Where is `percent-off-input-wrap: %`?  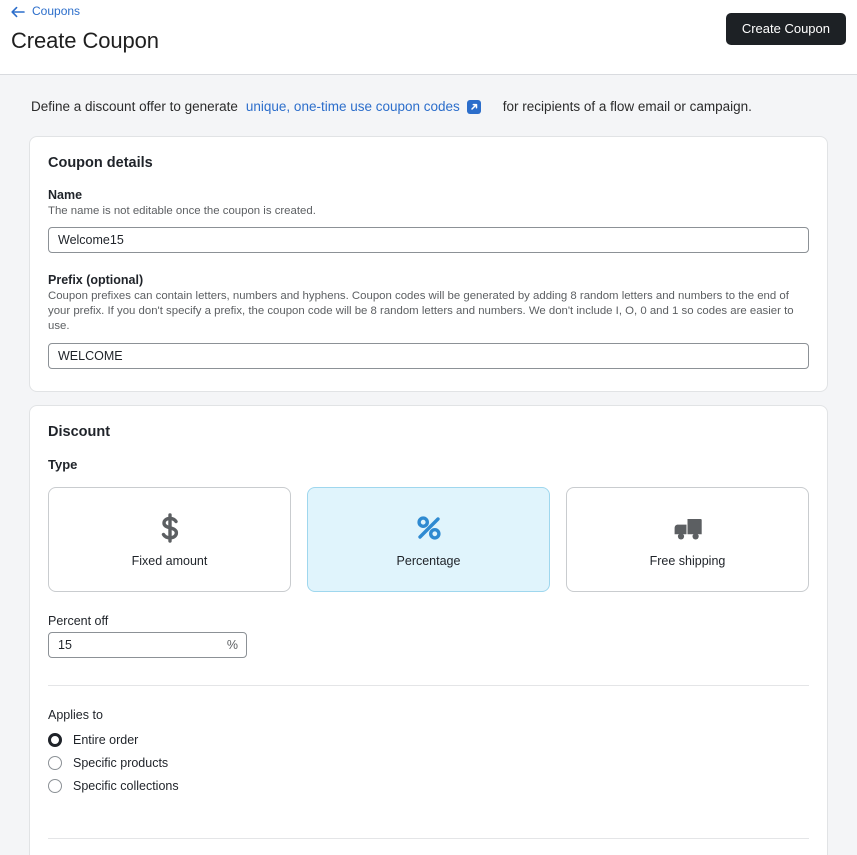
percent-off-input-wrap: % is located at coordinates (147, 644).